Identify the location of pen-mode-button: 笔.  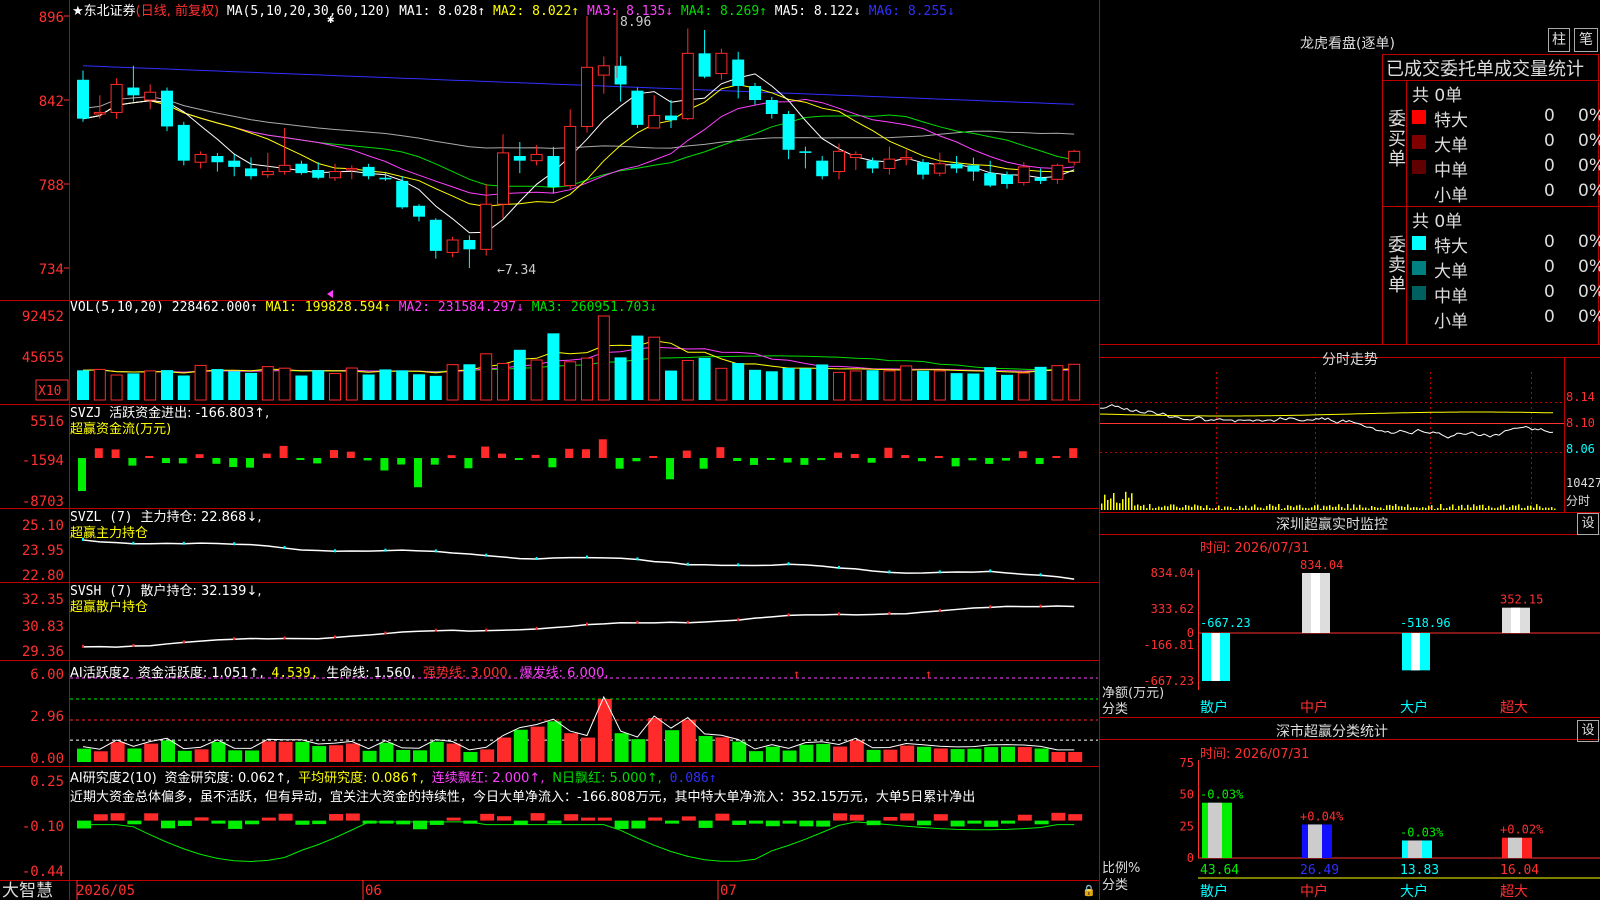
(1586, 40).